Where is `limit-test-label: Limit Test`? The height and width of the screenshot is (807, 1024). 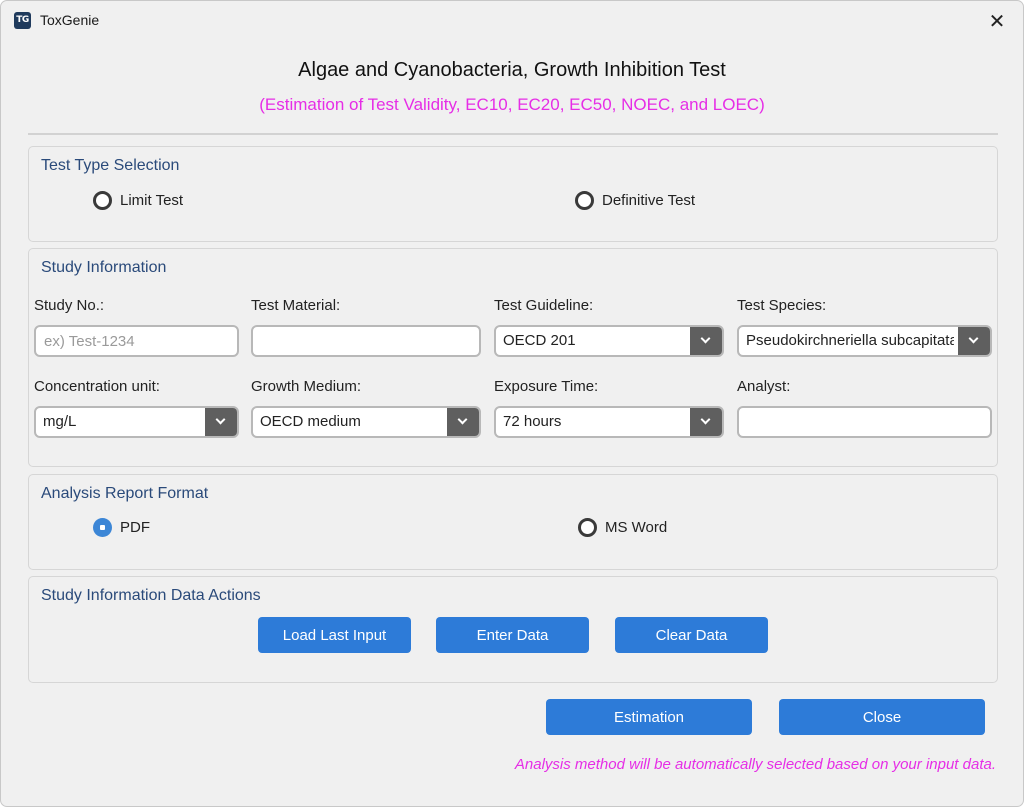
limit-test-label: Limit Test is located at coordinates (152, 200).